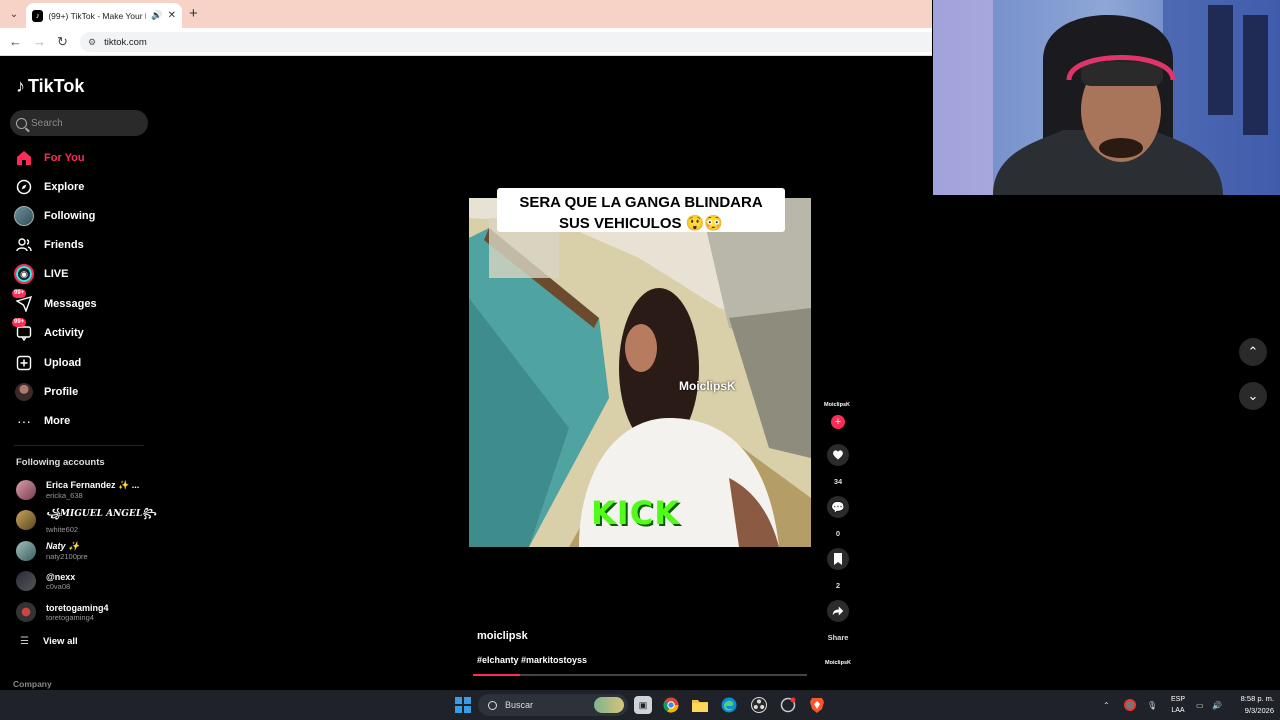 The height and width of the screenshot is (720, 1280). Describe the element at coordinates (640, 675) in the screenshot. I see `video-progress-bar` at that location.